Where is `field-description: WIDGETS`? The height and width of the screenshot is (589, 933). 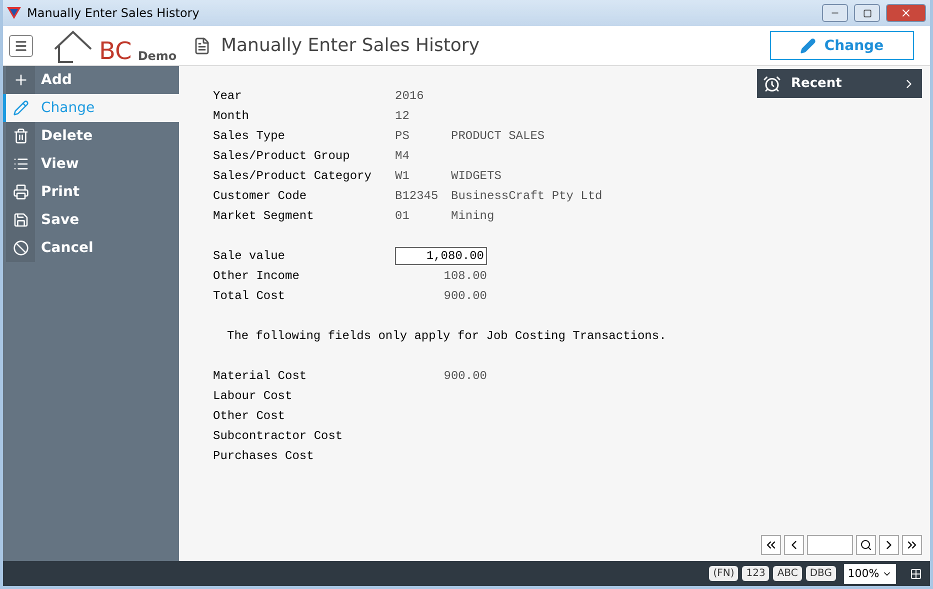 field-description: WIDGETS is located at coordinates (476, 176).